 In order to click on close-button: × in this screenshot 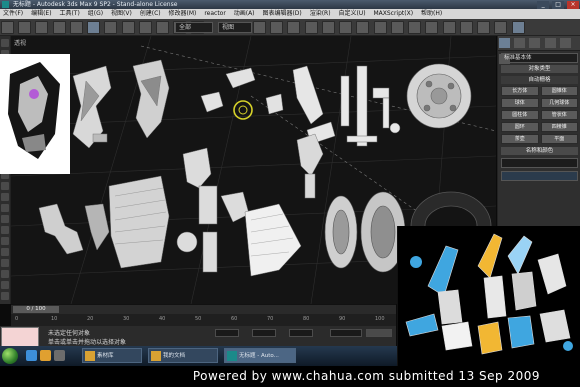, I will do `click(573, 5)`.